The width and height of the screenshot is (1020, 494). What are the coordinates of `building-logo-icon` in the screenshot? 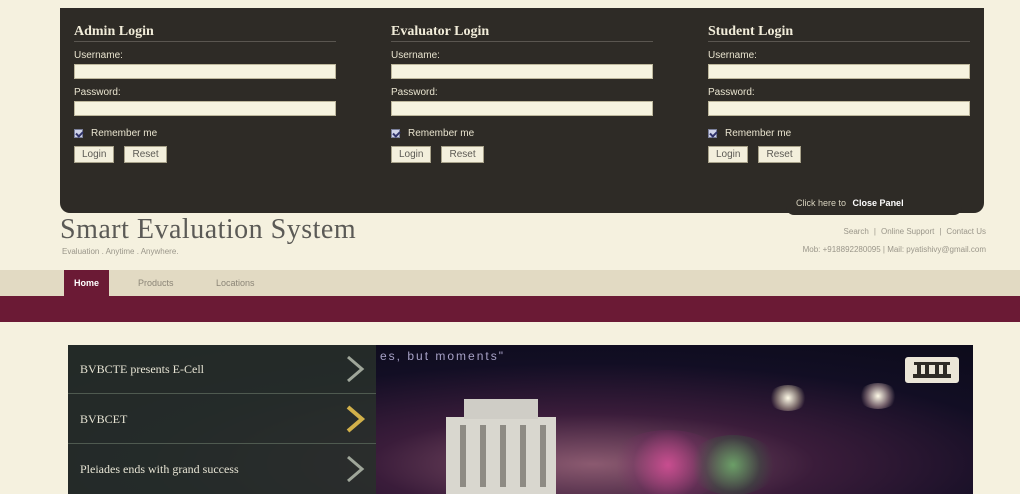 It's located at (932, 370).